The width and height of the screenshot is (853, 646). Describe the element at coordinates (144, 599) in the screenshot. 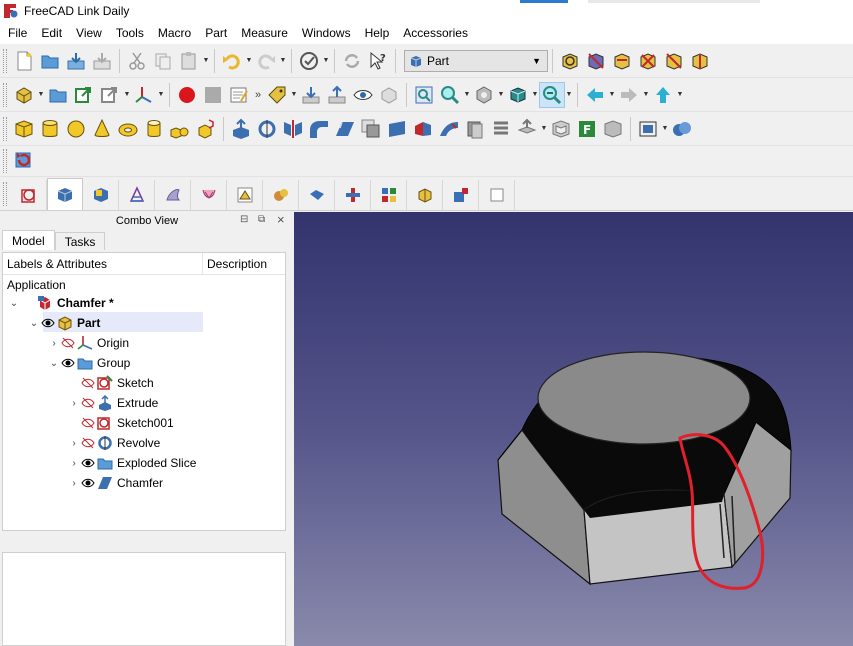

I see `property-panel` at that location.